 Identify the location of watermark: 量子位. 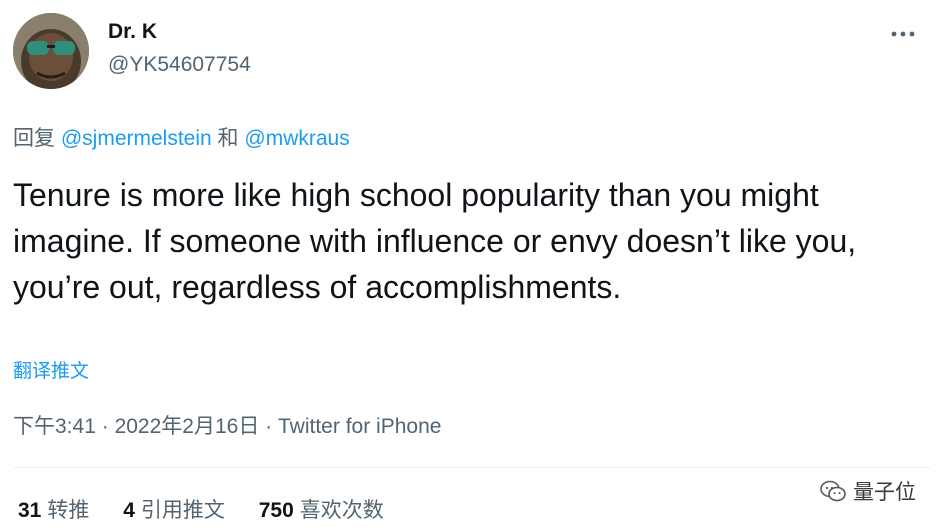
(867, 491).